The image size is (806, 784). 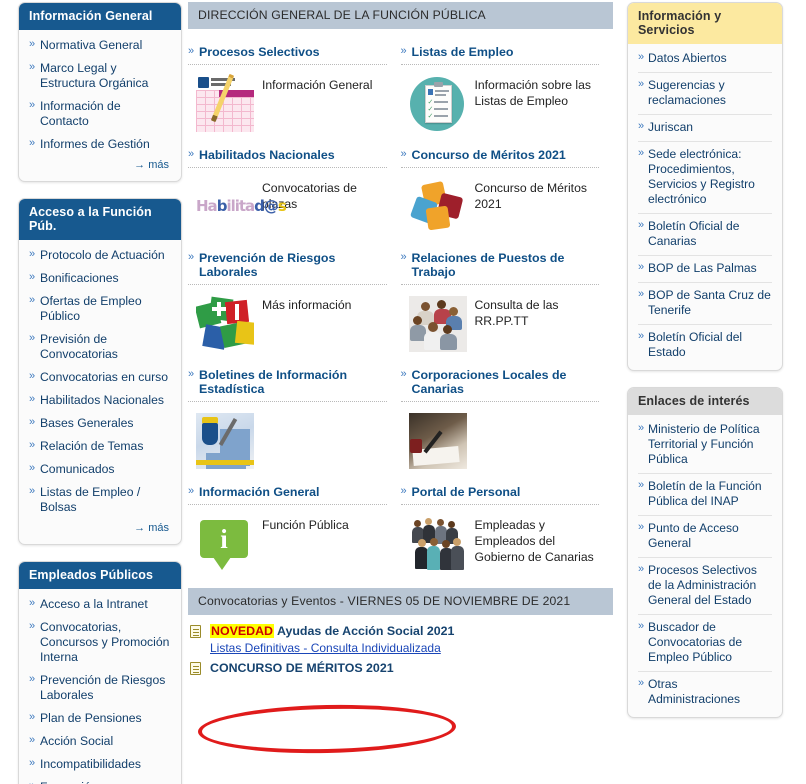 What do you see at coordinates (225, 544) in the screenshot?
I see `green-info-balloon-icon: i` at bounding box center [225, 544].